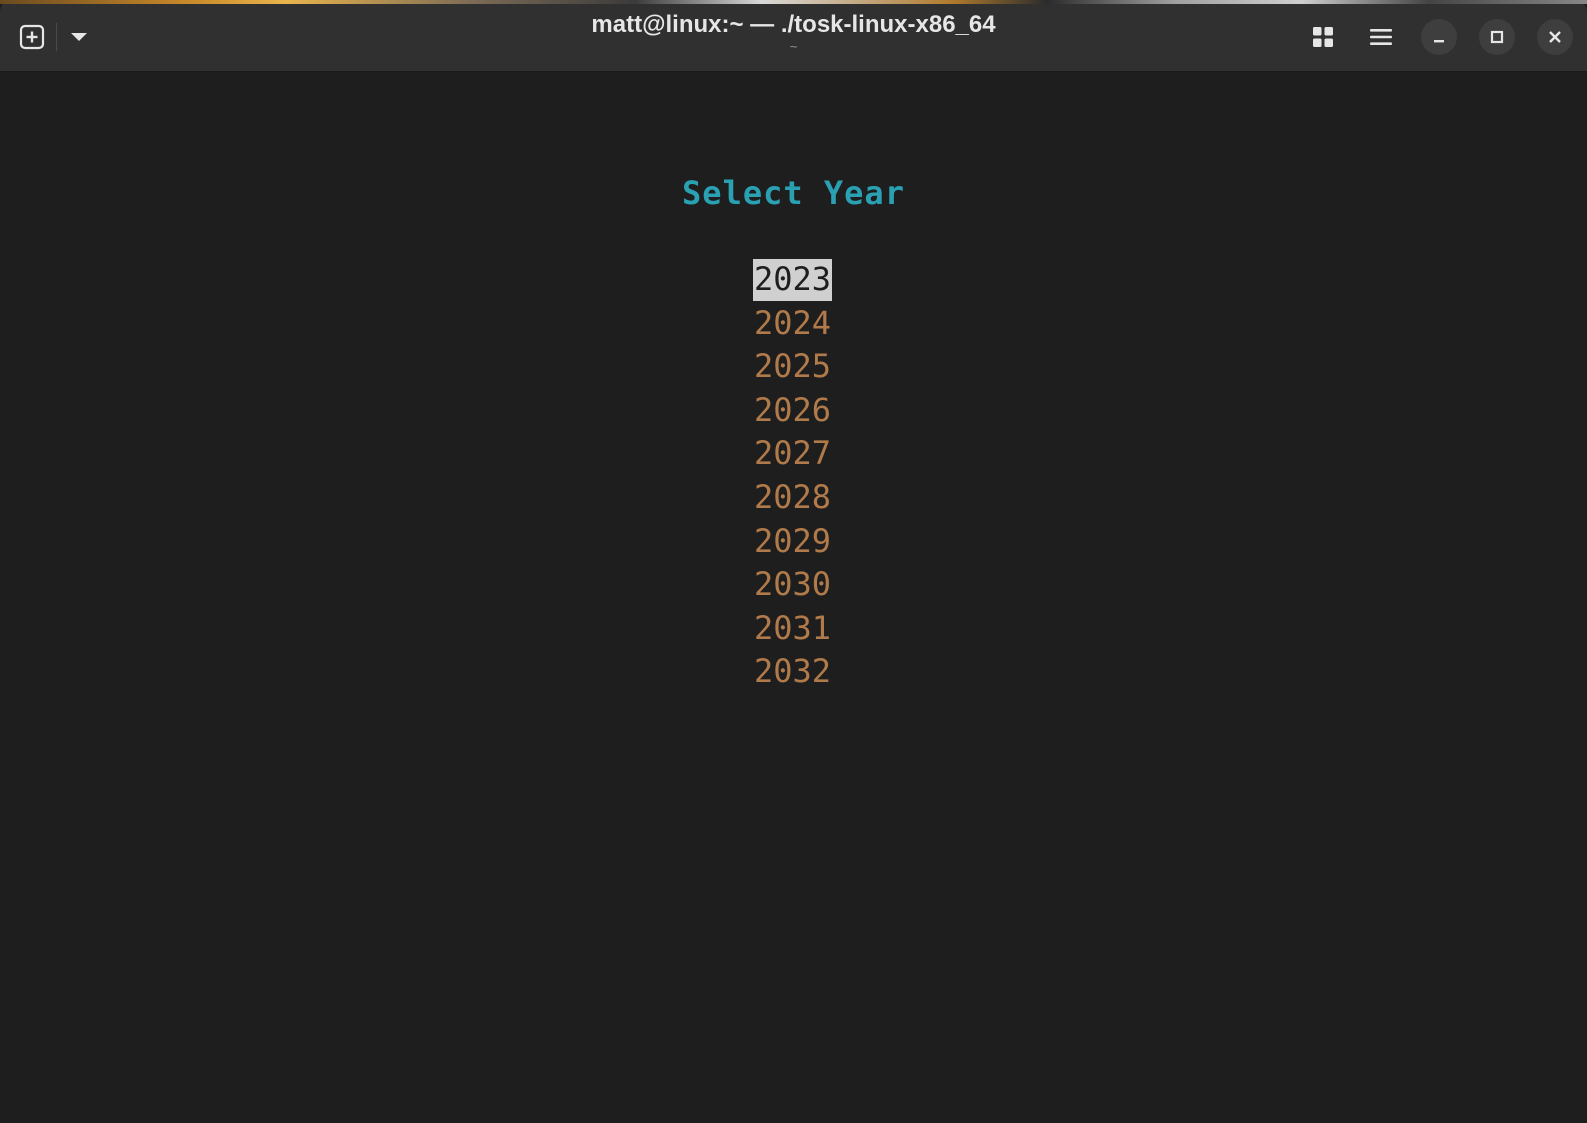  I want to click on year-option: 2030, so click(793, 585).